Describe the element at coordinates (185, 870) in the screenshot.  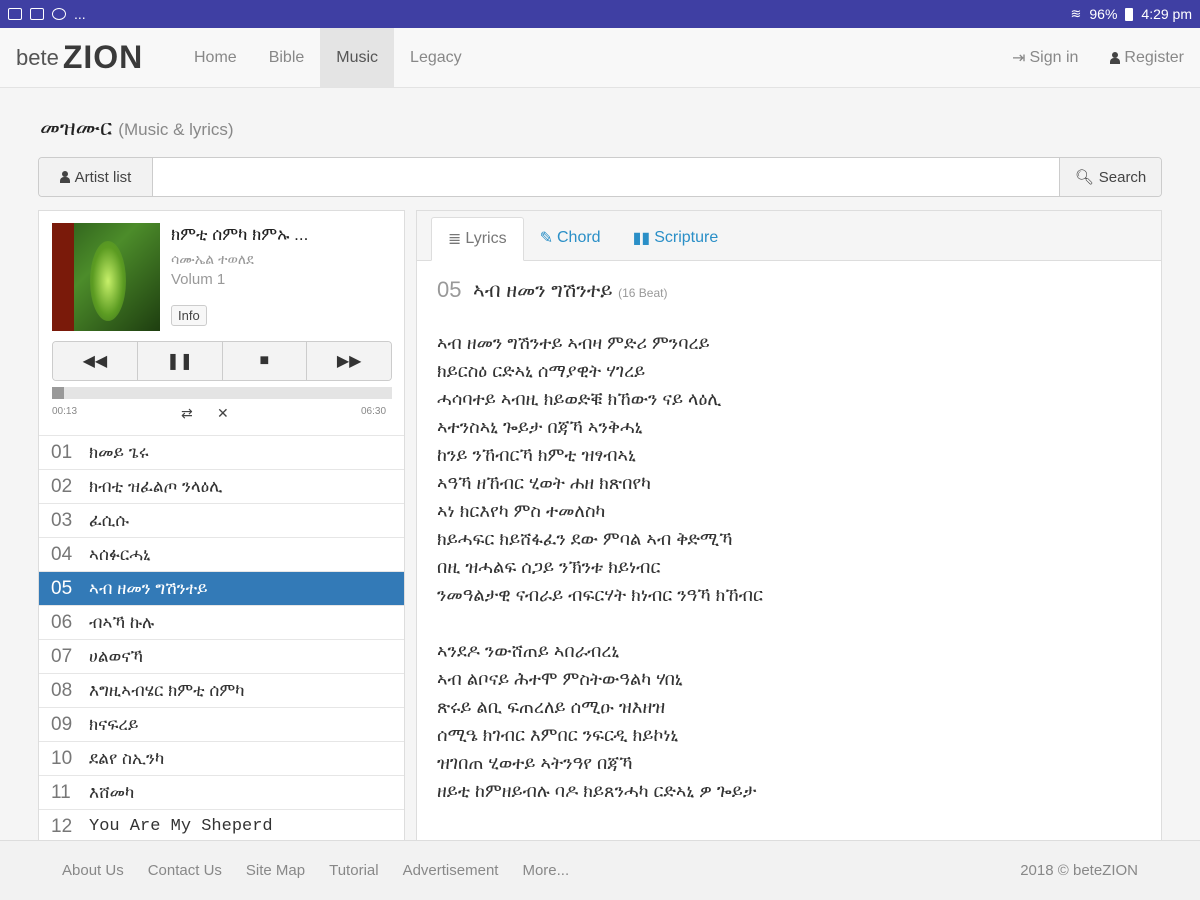
I see `footer-contact: Contact Us` at that location.